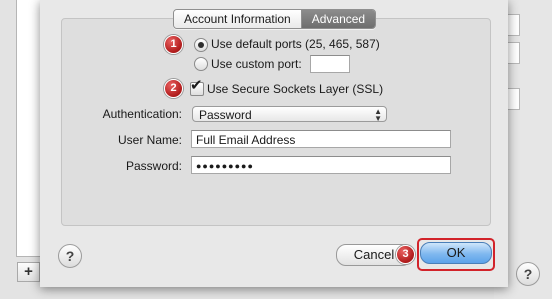 The image size is (552, 299). I want to click on step-1-badge: 1, so click(173, 44).